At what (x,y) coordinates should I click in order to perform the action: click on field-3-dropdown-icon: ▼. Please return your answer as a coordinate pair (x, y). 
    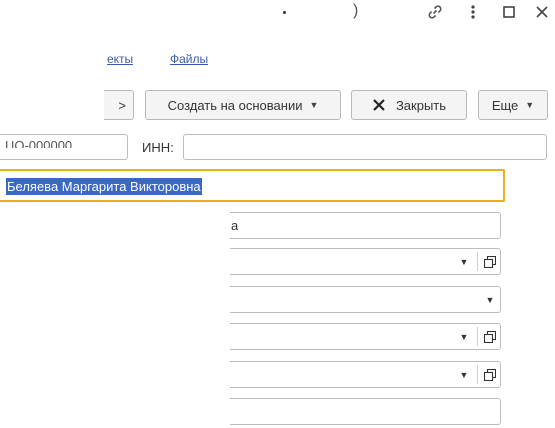
    Looking at the image, I should click on (464, 262).